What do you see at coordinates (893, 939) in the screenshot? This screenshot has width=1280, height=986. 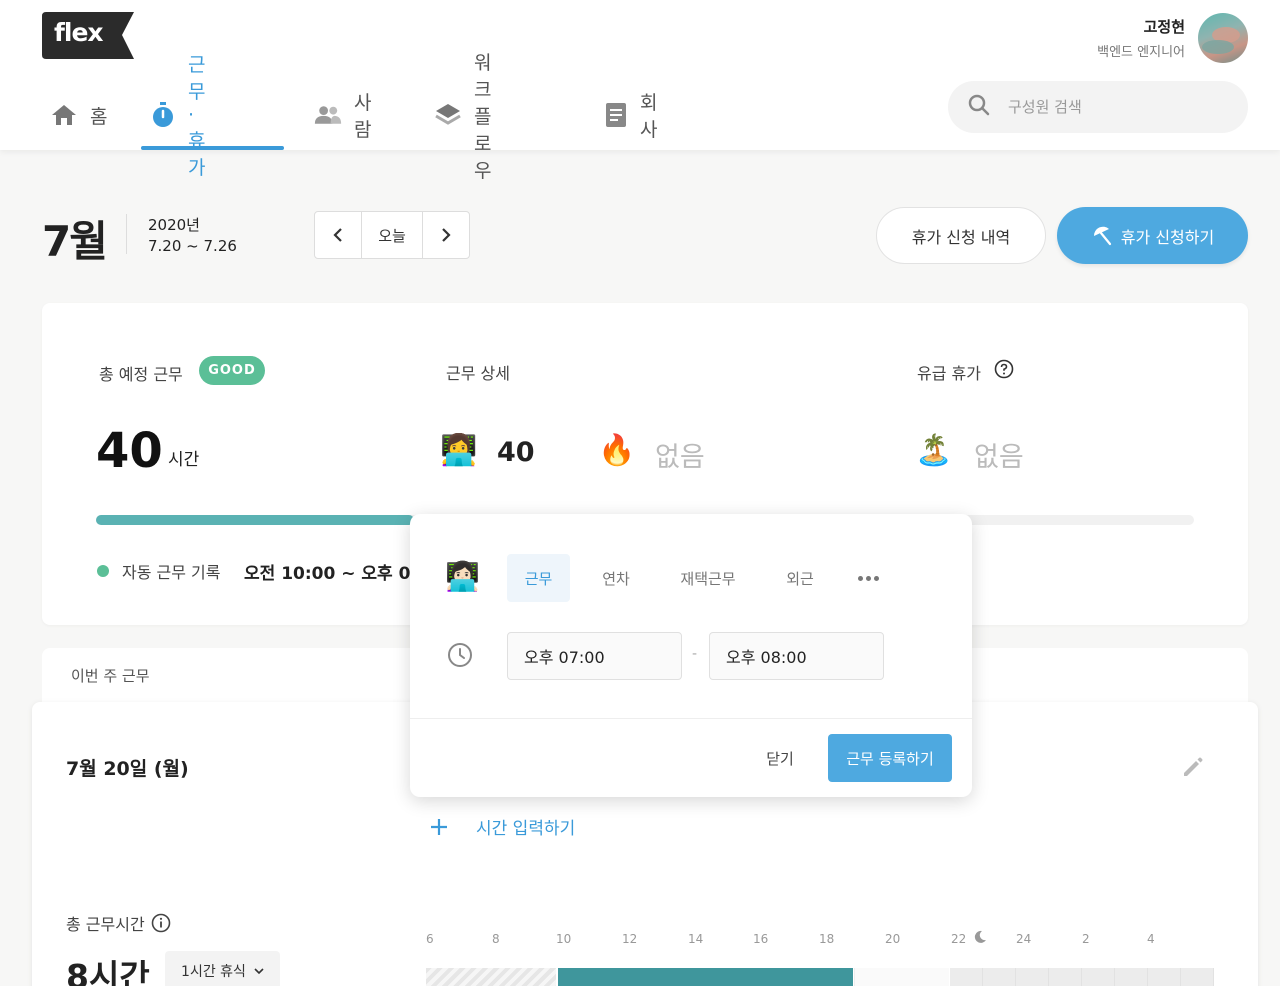 I see `tick-label: 20` at bounding box center [893, 939].